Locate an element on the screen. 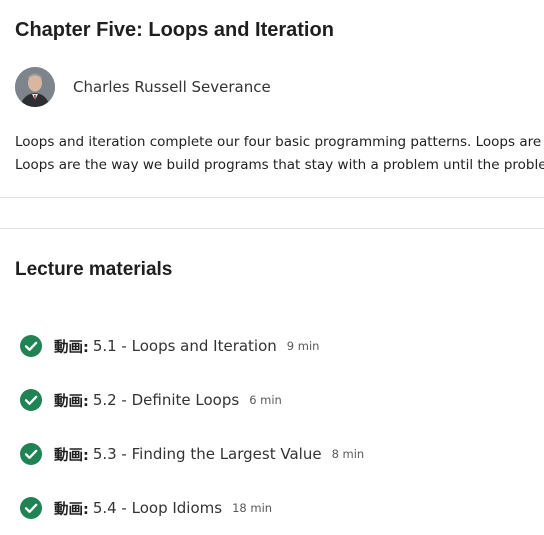 The height and width of the screenshot is (535, 544). instructor-avatar is located at coordinates (35, 87).